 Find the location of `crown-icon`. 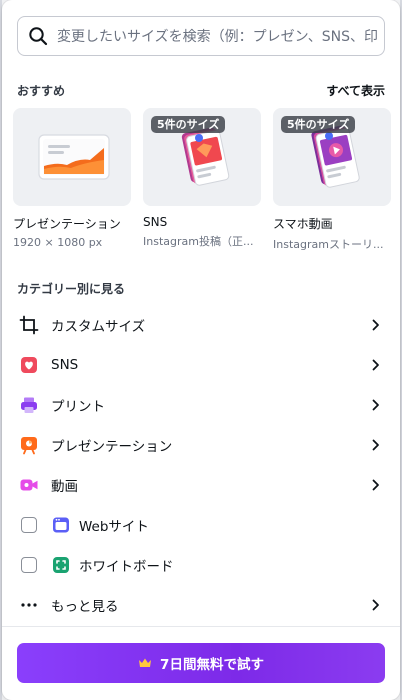

crown-icon is located at coordinates (145, 662).